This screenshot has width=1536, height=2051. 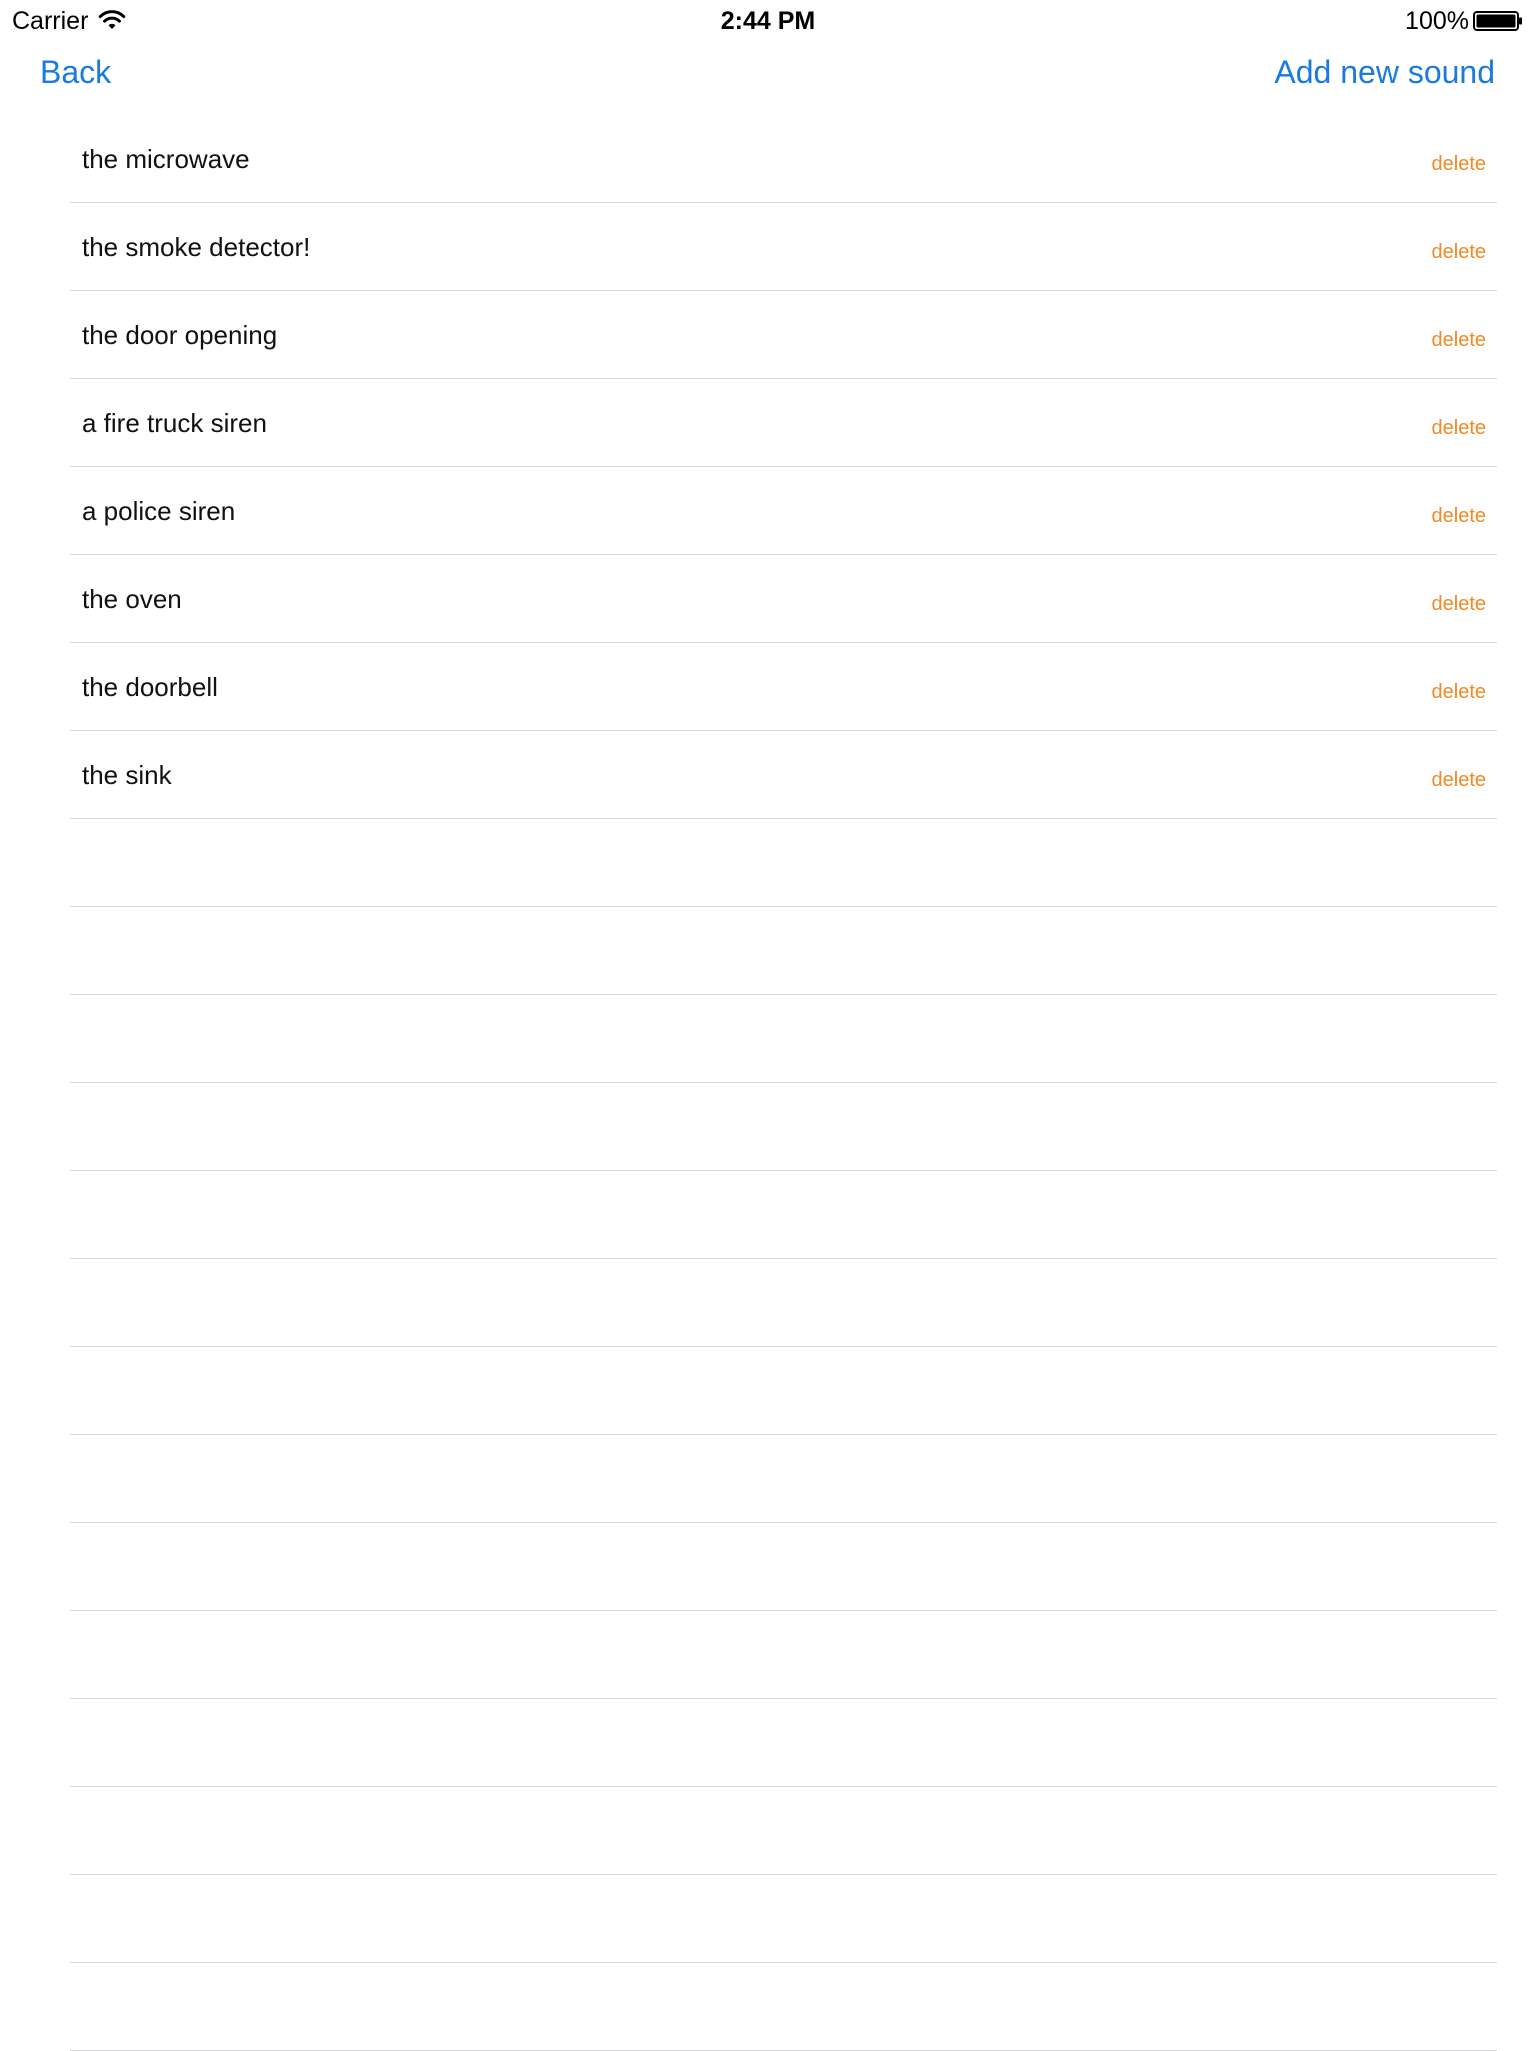 What do you see at coordinates (1384, 72) in the screenshot?
I see `add-new-sound-button: Add new sound` at bounding box center [1384, 72].